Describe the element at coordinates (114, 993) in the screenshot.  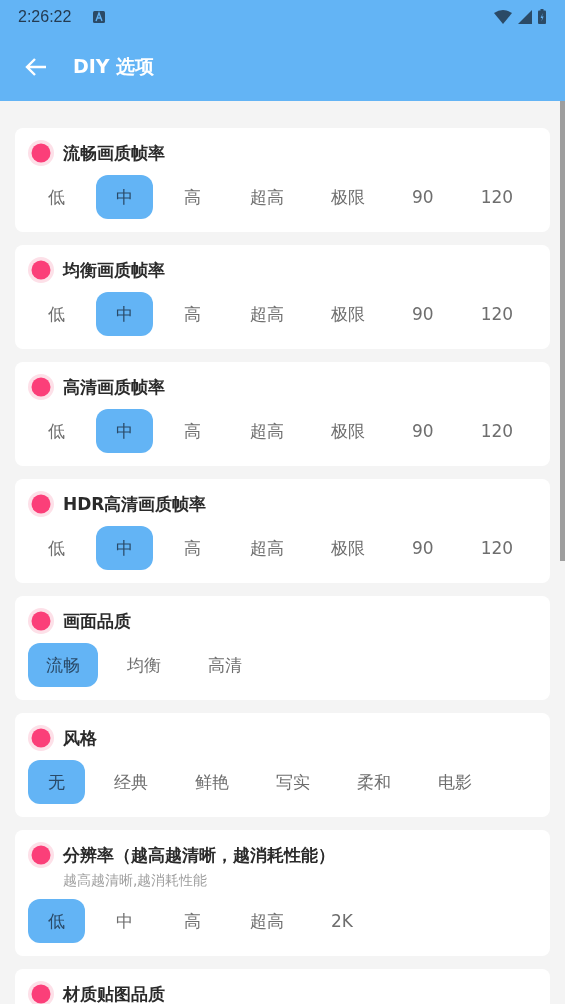
I see `section-title: 材质贴图品质` at that location.